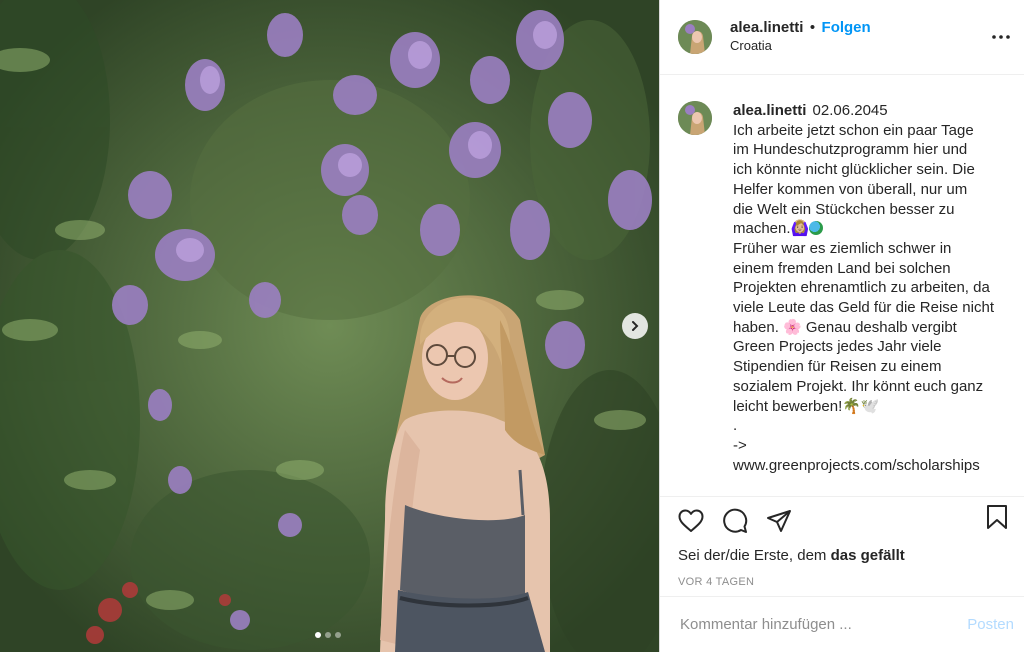  What do you see at coordinates (854, 170) in the screenshot?
I see `caption-line: ich könnte nicht glücklicher sein. Die` at bounding box center [854, 170].